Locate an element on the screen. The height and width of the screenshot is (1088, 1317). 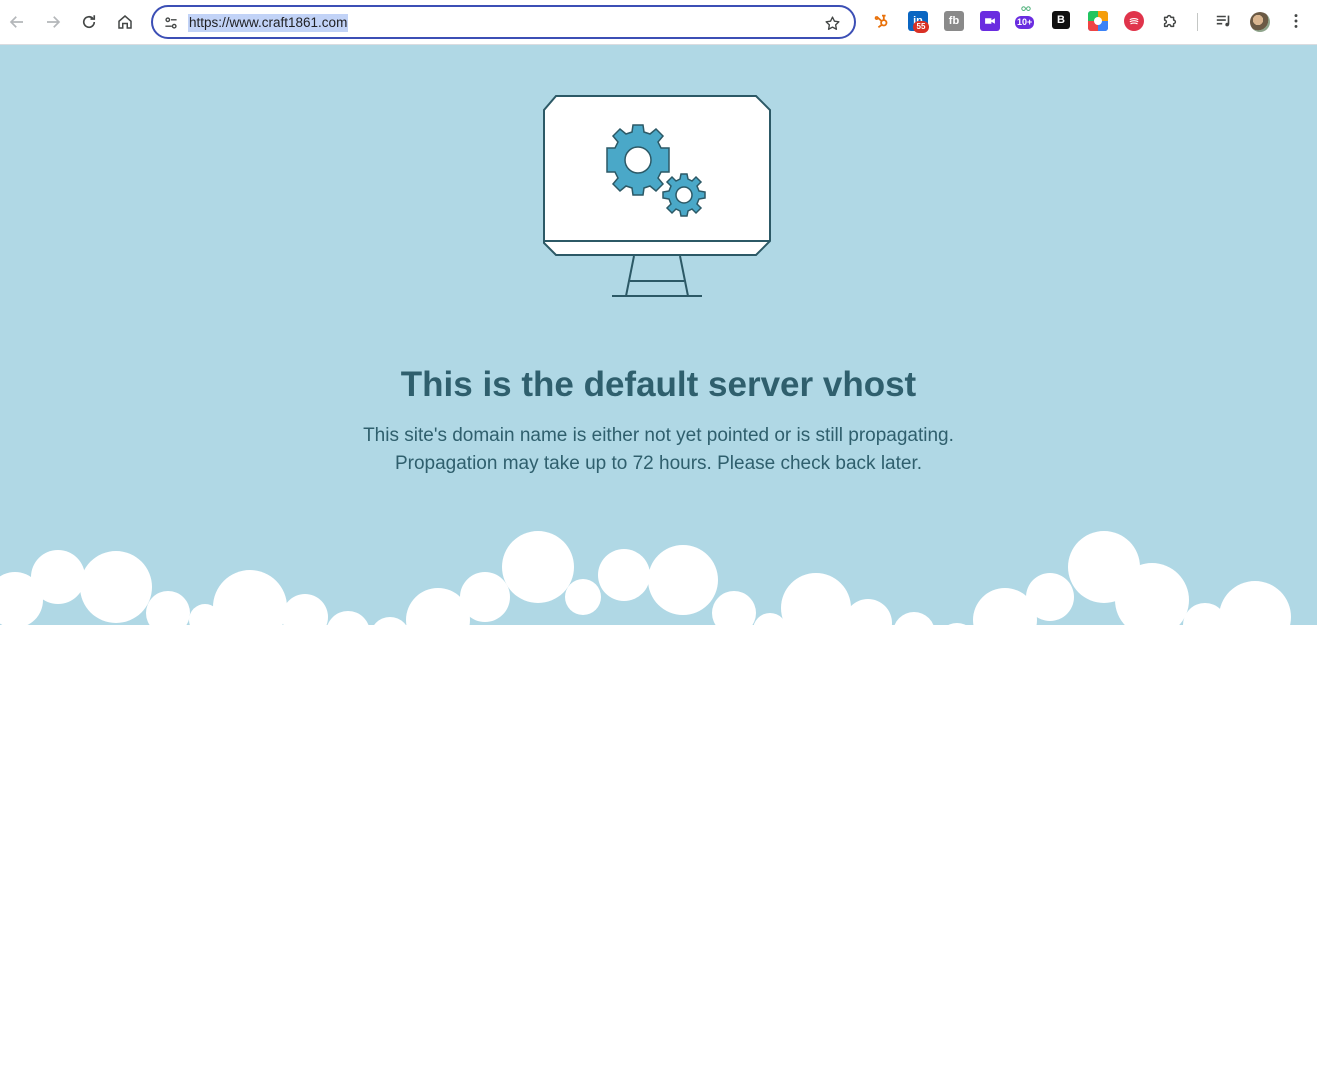
notification-badge: 10+ is located at coordinates (1025, 22).